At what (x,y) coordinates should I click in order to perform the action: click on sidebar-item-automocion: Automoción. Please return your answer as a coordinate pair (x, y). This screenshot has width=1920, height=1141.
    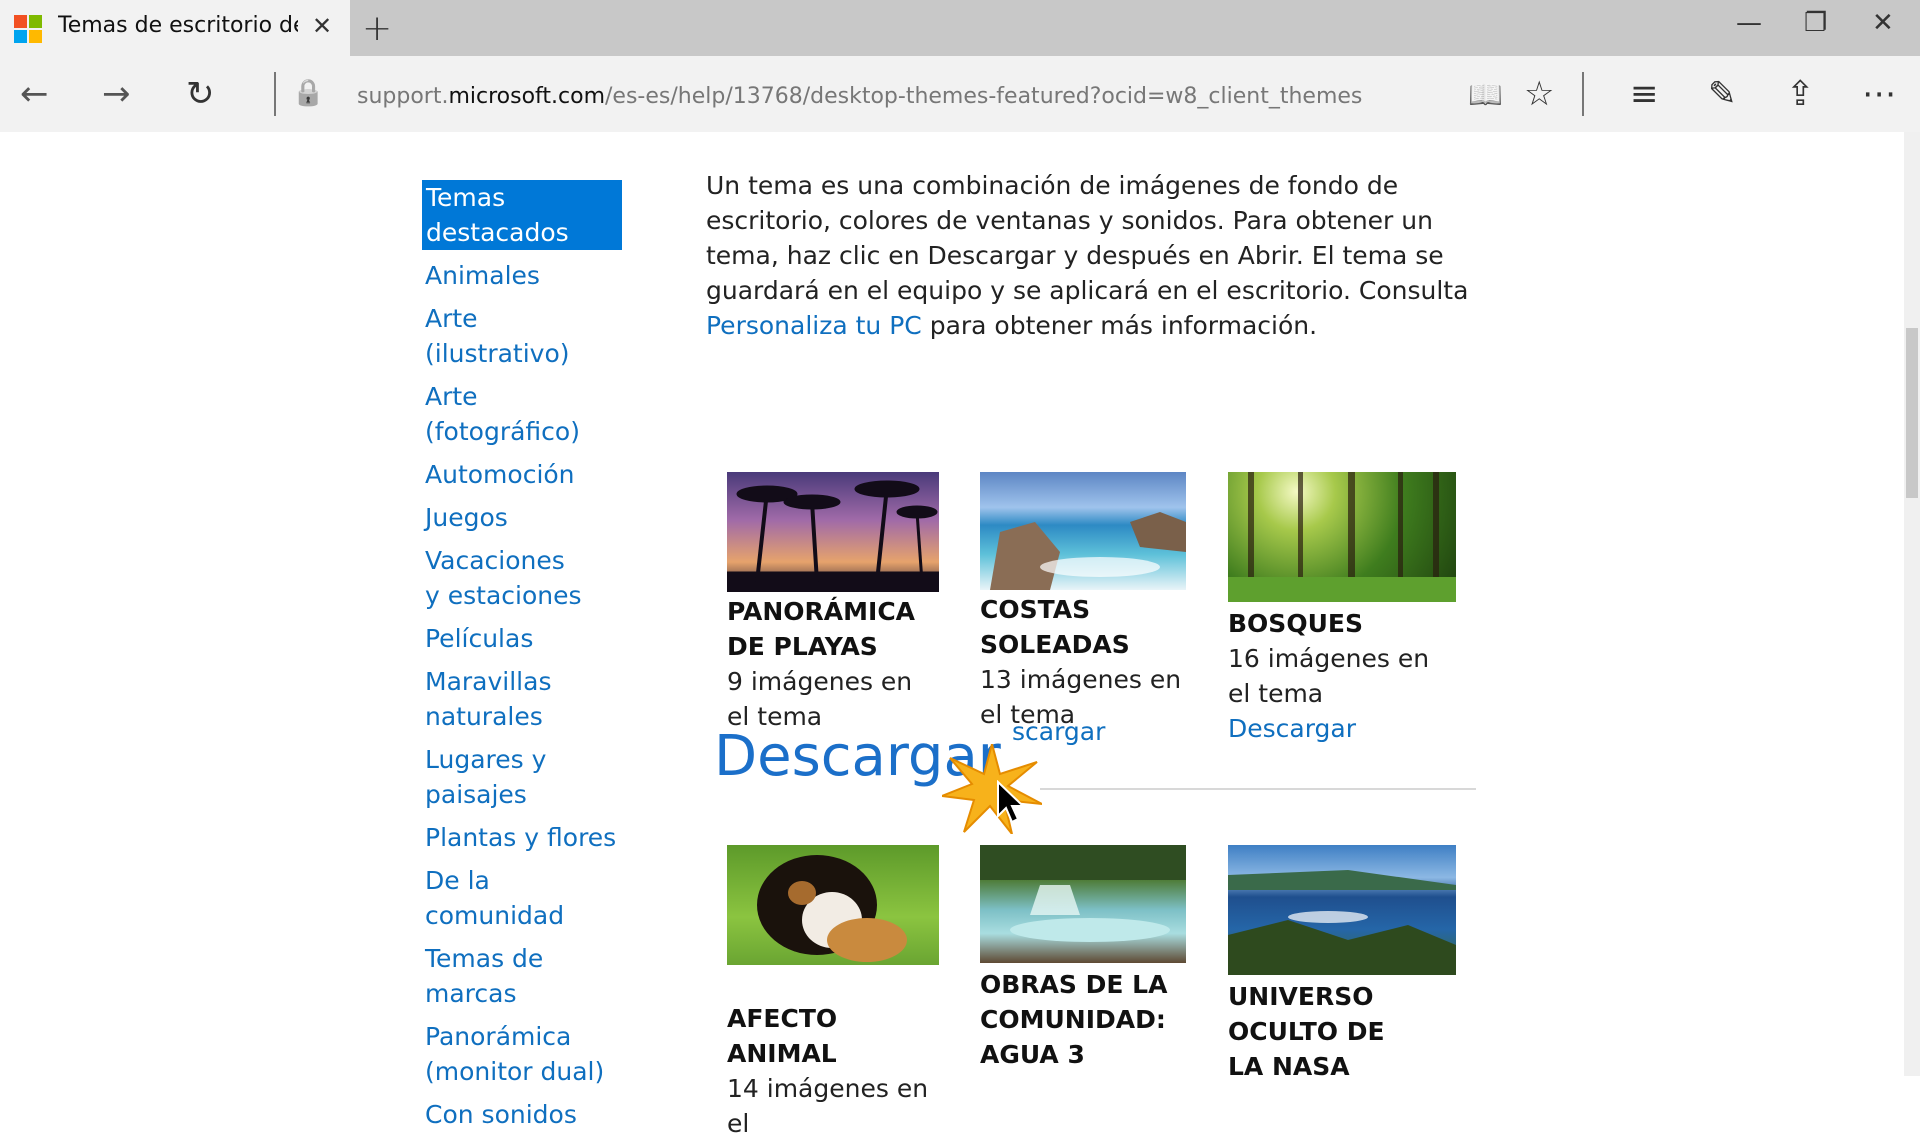
    Looking at the image, I should click on (522, 474).